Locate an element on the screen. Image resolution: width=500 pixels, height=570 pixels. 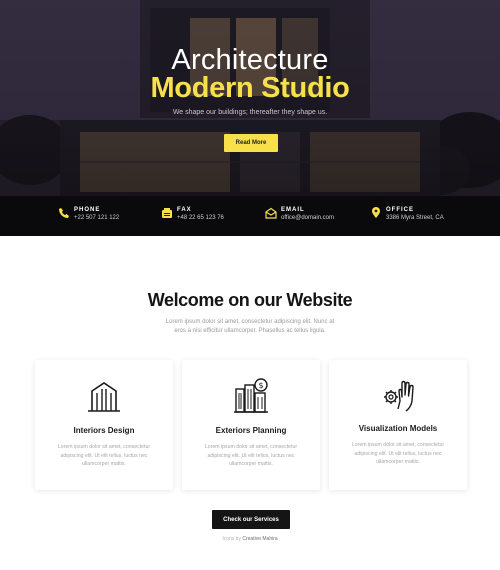
icons-credit: Icons by Creative Mahira is located at coordinates (250, 539).